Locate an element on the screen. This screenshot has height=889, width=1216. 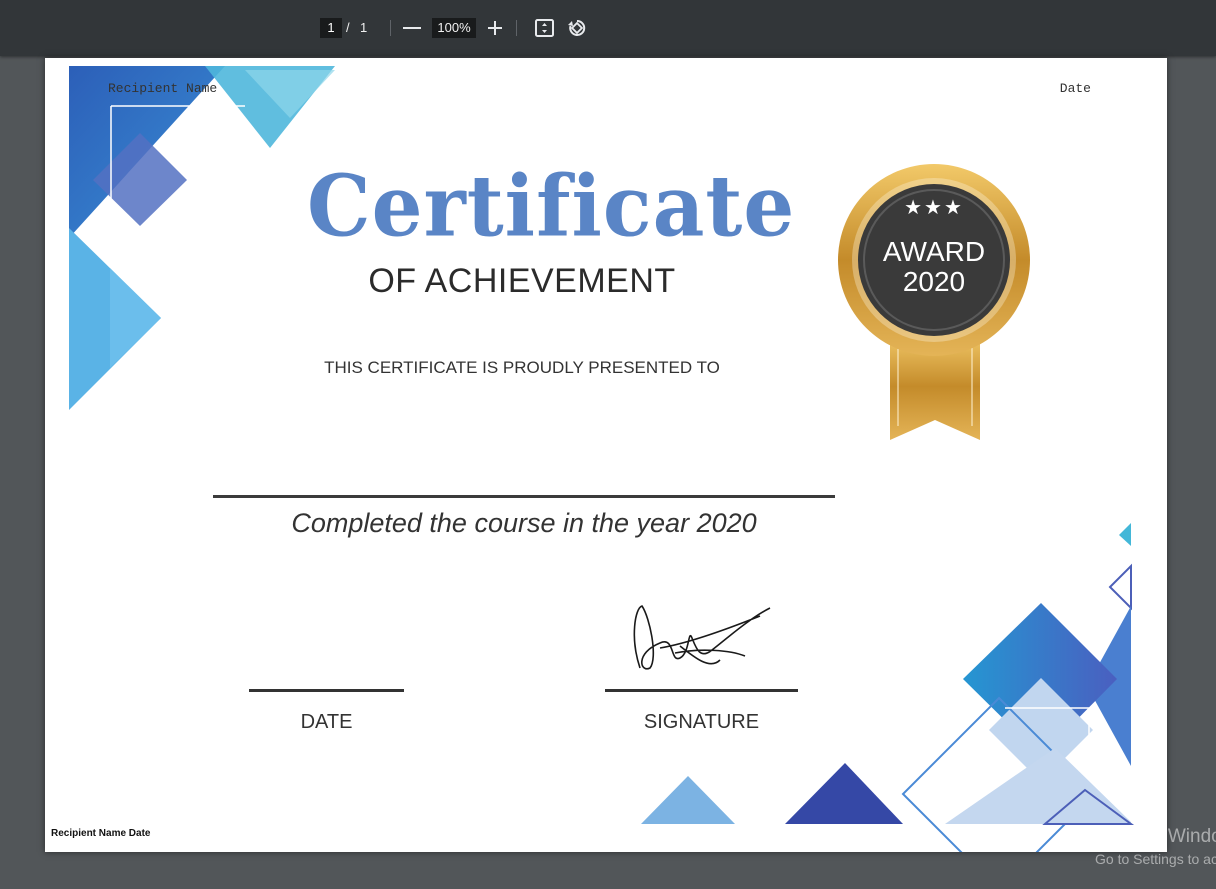
page-total: 1 is located at coordinates (364, 27).